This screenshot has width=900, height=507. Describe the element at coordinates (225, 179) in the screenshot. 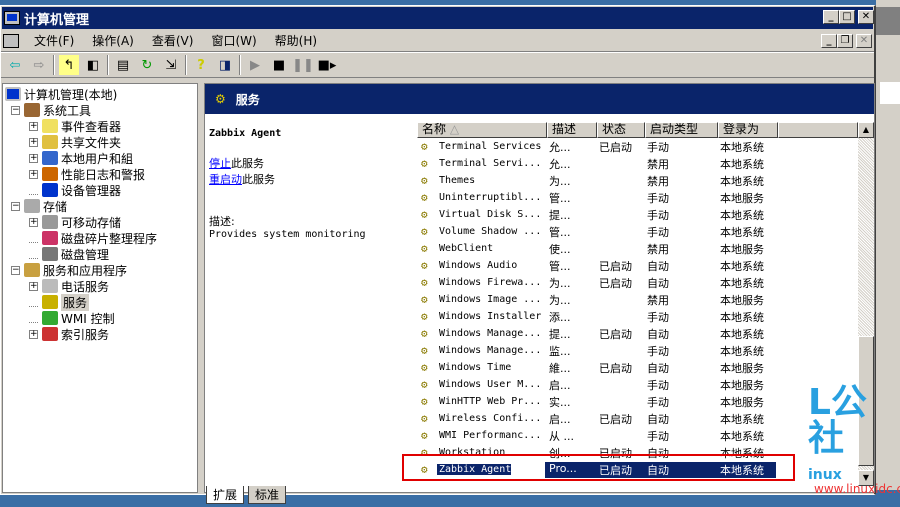

I see `restart-service-link: 重启动` at that location.